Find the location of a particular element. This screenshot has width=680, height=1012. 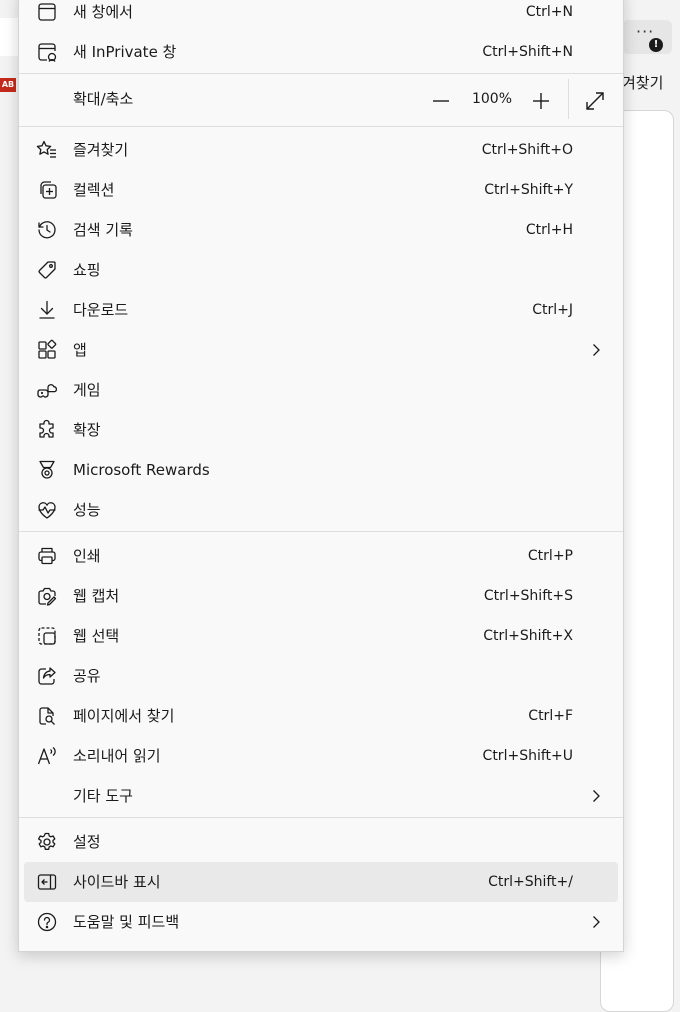

alert-badge-icon: ! is located at coordinates (656, 45).